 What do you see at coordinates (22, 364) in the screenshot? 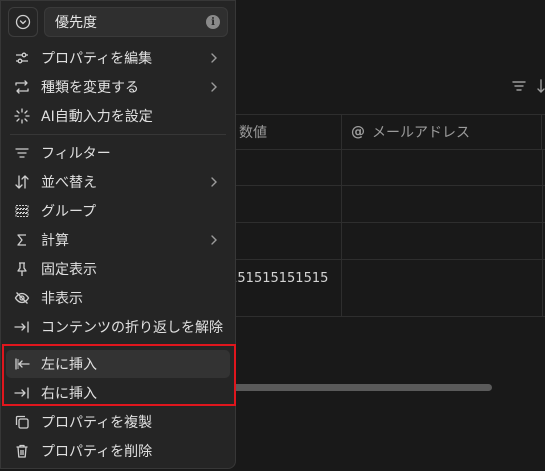
I see `insert-left-icon` at bounding box center [22, 364].